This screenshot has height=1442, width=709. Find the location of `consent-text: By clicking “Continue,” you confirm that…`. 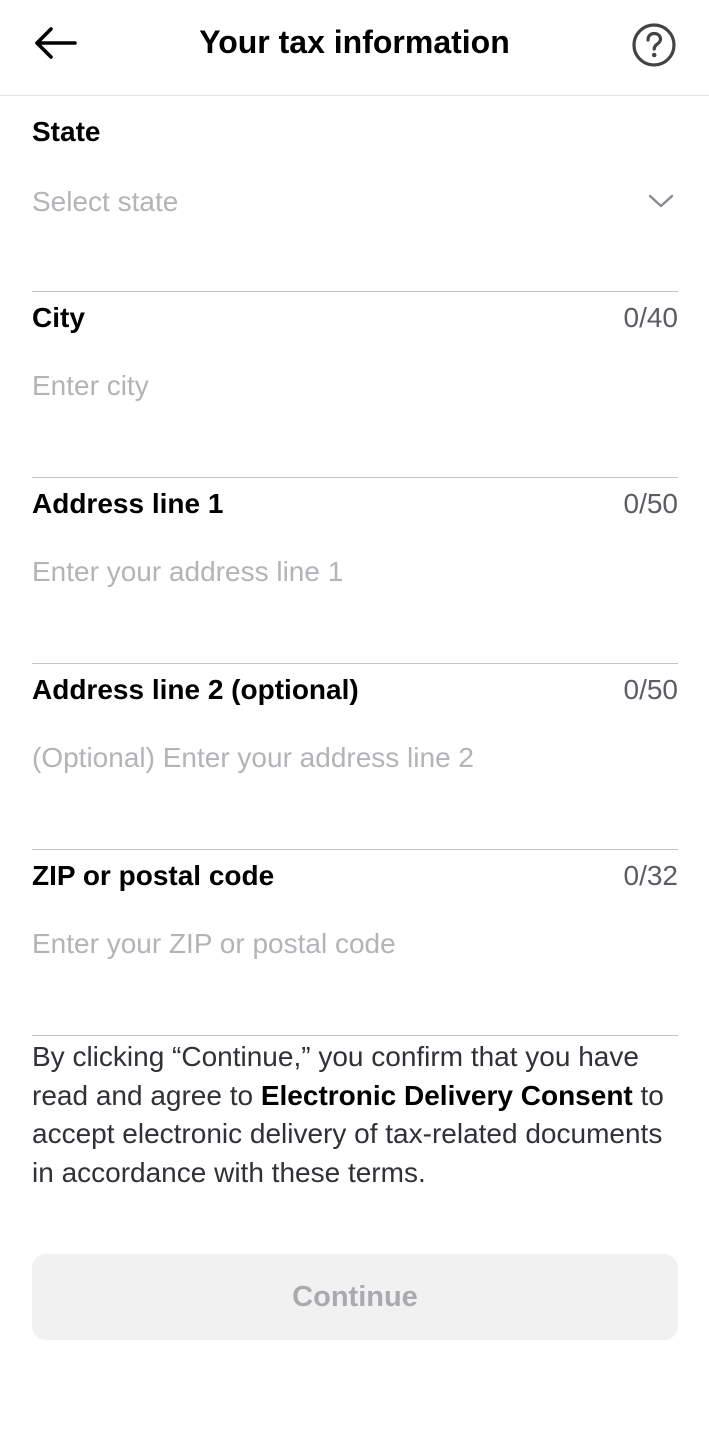

consent-text: By clicking “Continue,” you confirm that… is located at coordinates (355, 1115).